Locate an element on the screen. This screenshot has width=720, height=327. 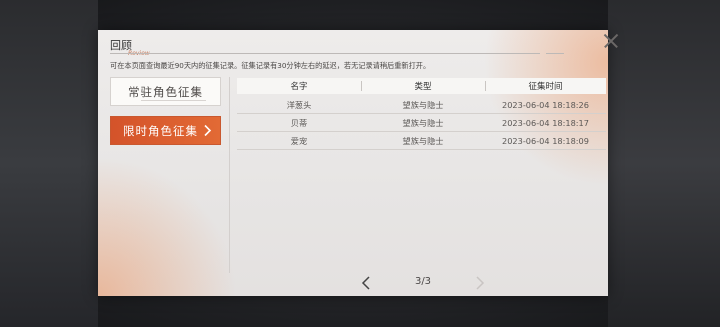
header-type: 类型 is located at coordinates (423, 87).